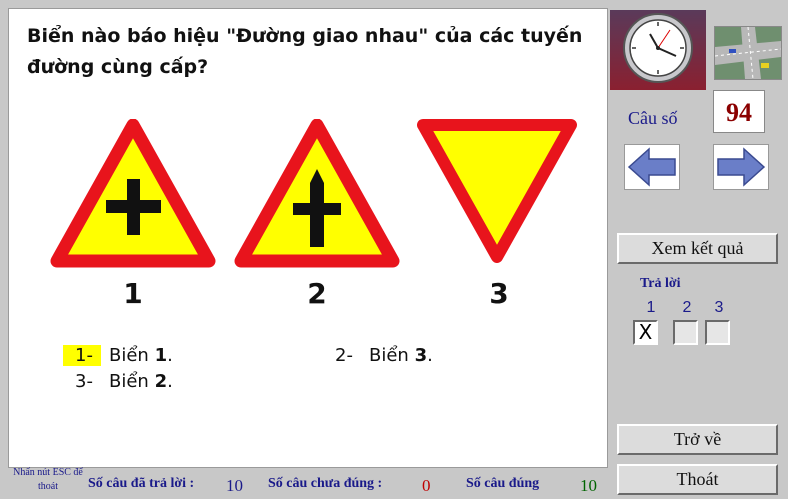 This screenshot has height=499, width=788. I want to click on option-number-1: 1, so click(651, 307).